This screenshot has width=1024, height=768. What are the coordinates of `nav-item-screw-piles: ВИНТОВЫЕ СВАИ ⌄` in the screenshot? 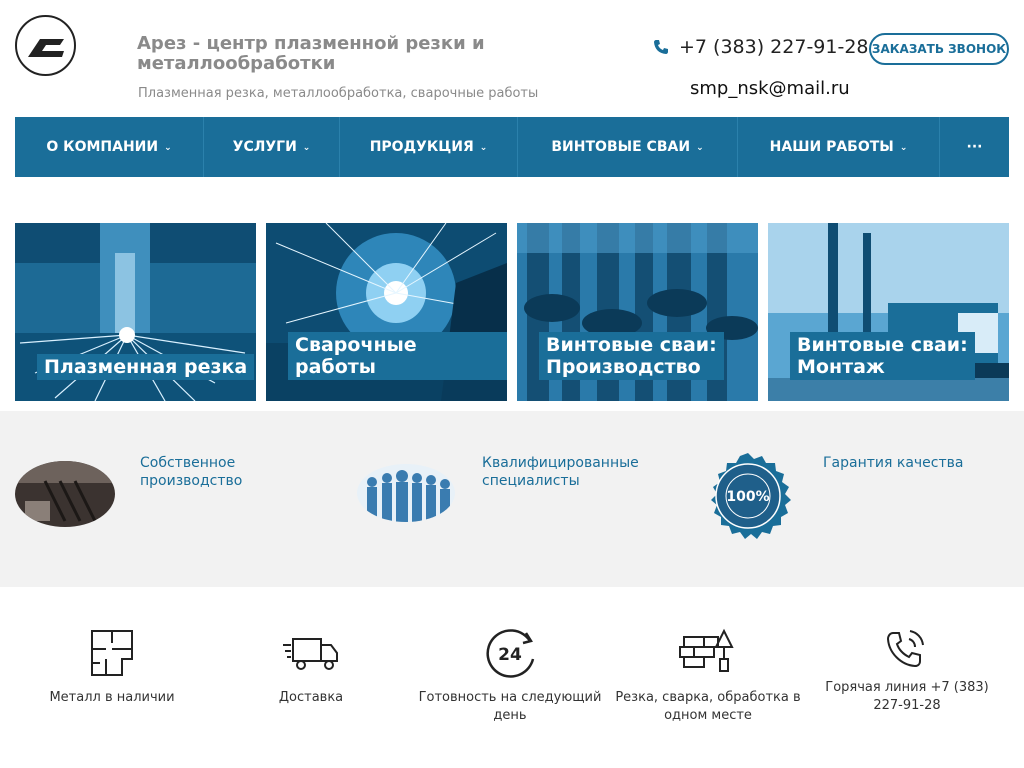 It's located at (628, 147).